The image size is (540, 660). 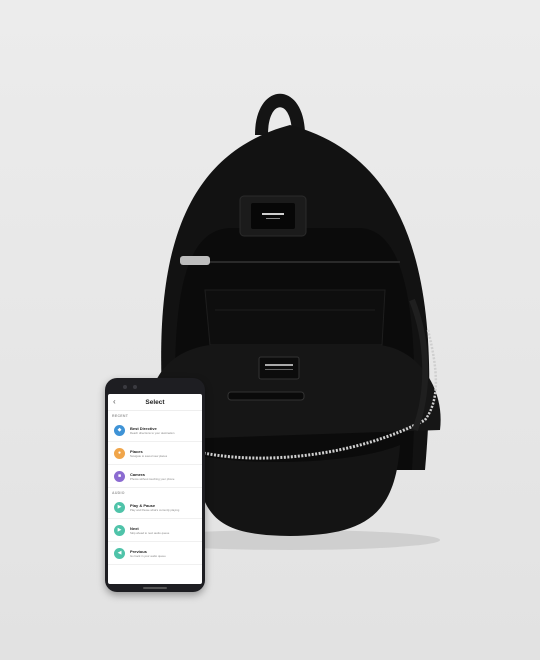 What do you see at coordinates (119, 507) in the screenshot?
I see `play-pause-icon: ▶` at bounding box center [119, 507].